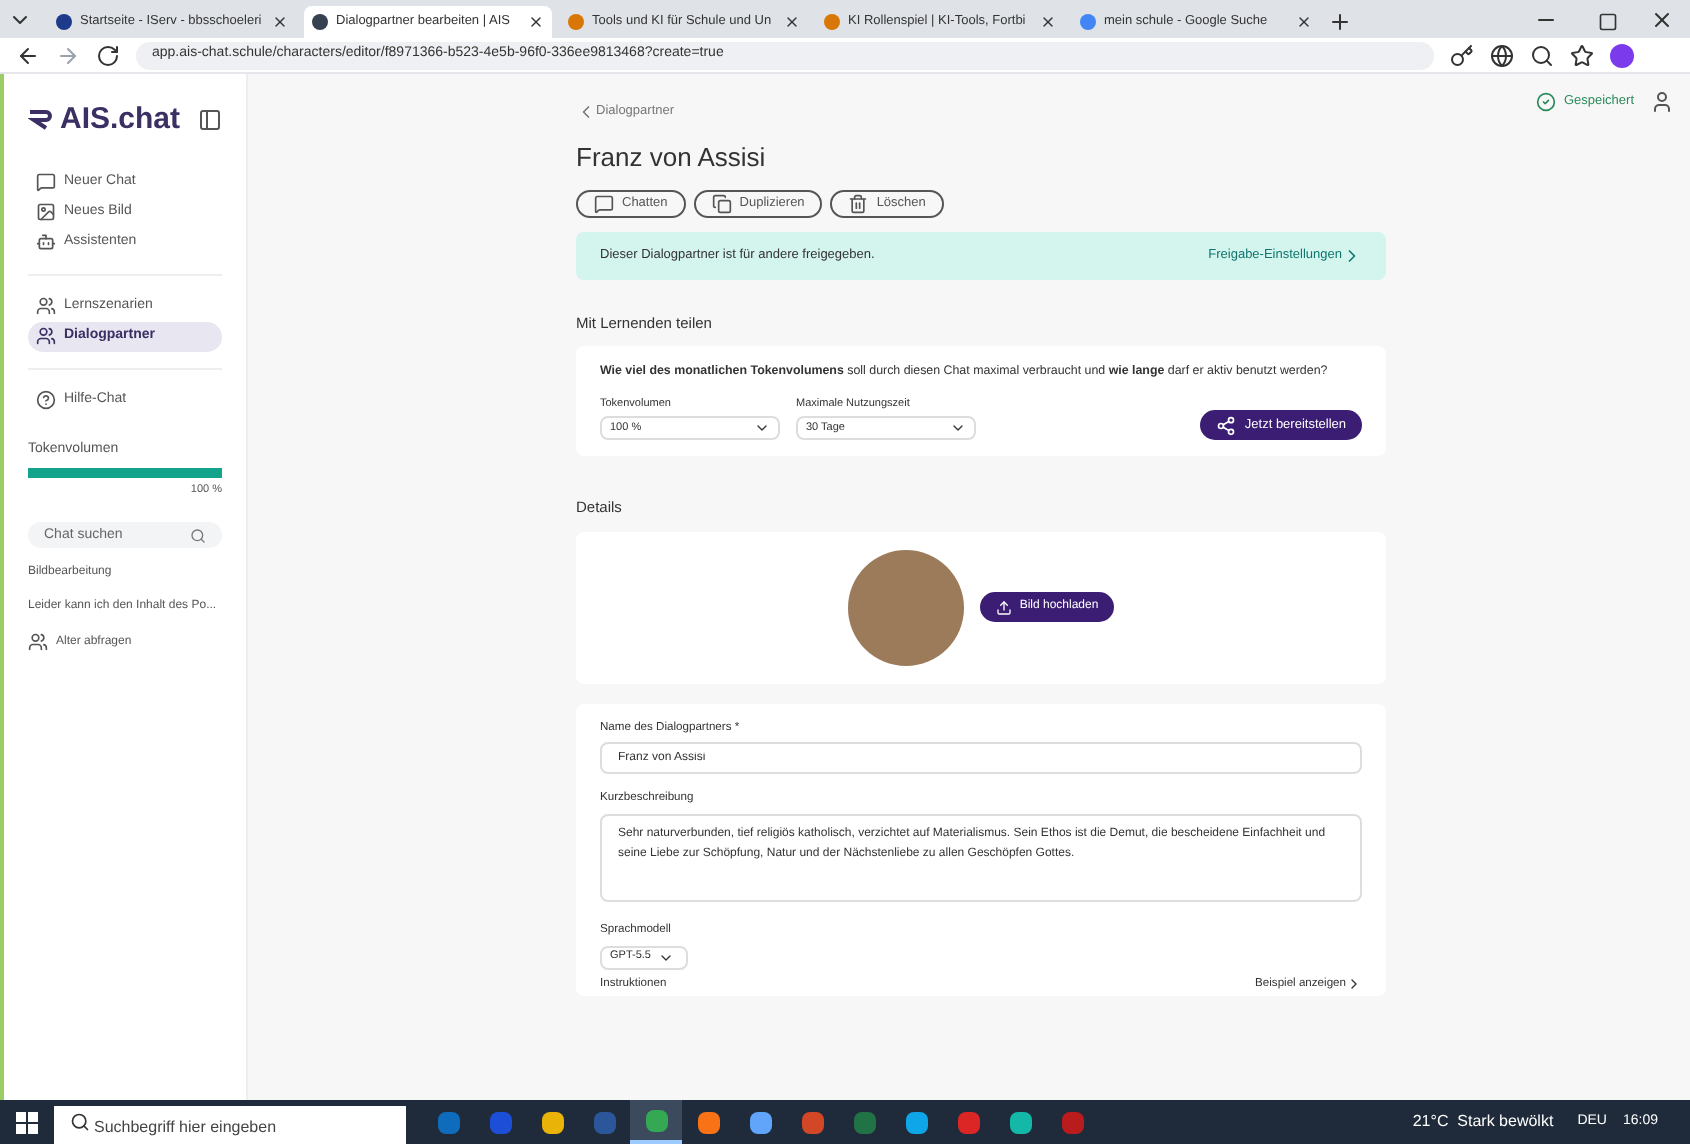 The image size is (1690, 1144). What do you see at coordinates (1582, 55) in the screenshot?
I see `bookmark-icon` at bounding box center [1582, 55].